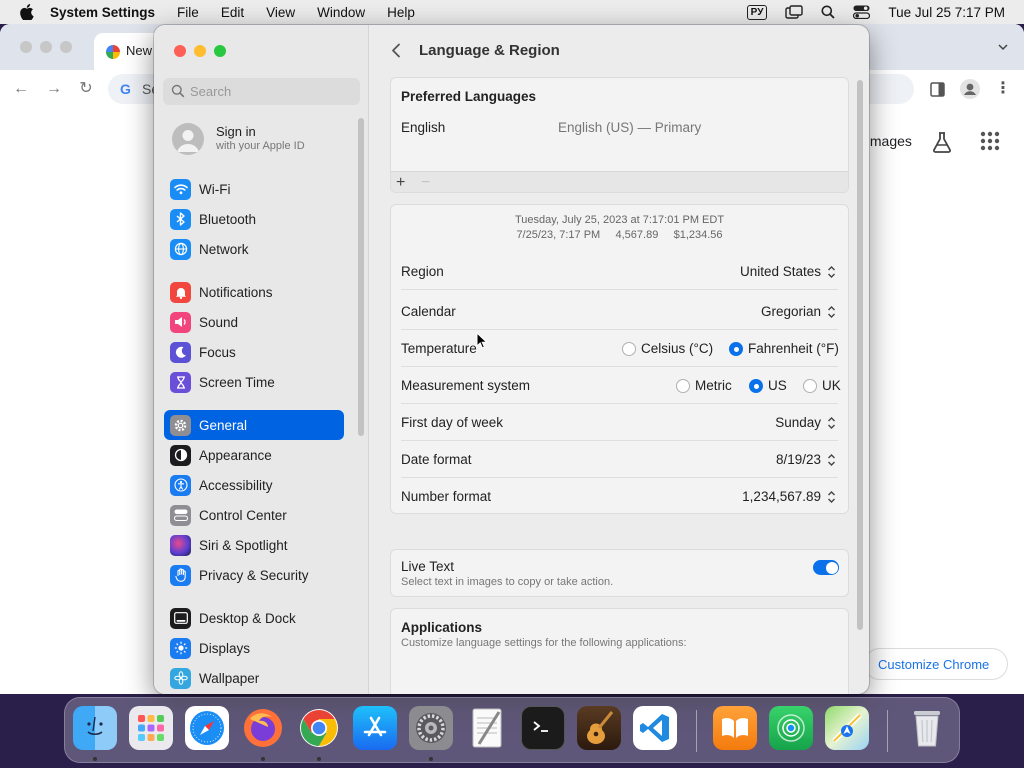 The image size is (1024, 768). What do you see at coordinates (254, 455) in the screenshot?
I see `sidebar-item-appearance: Appearance` at bounding box center [254, 455].